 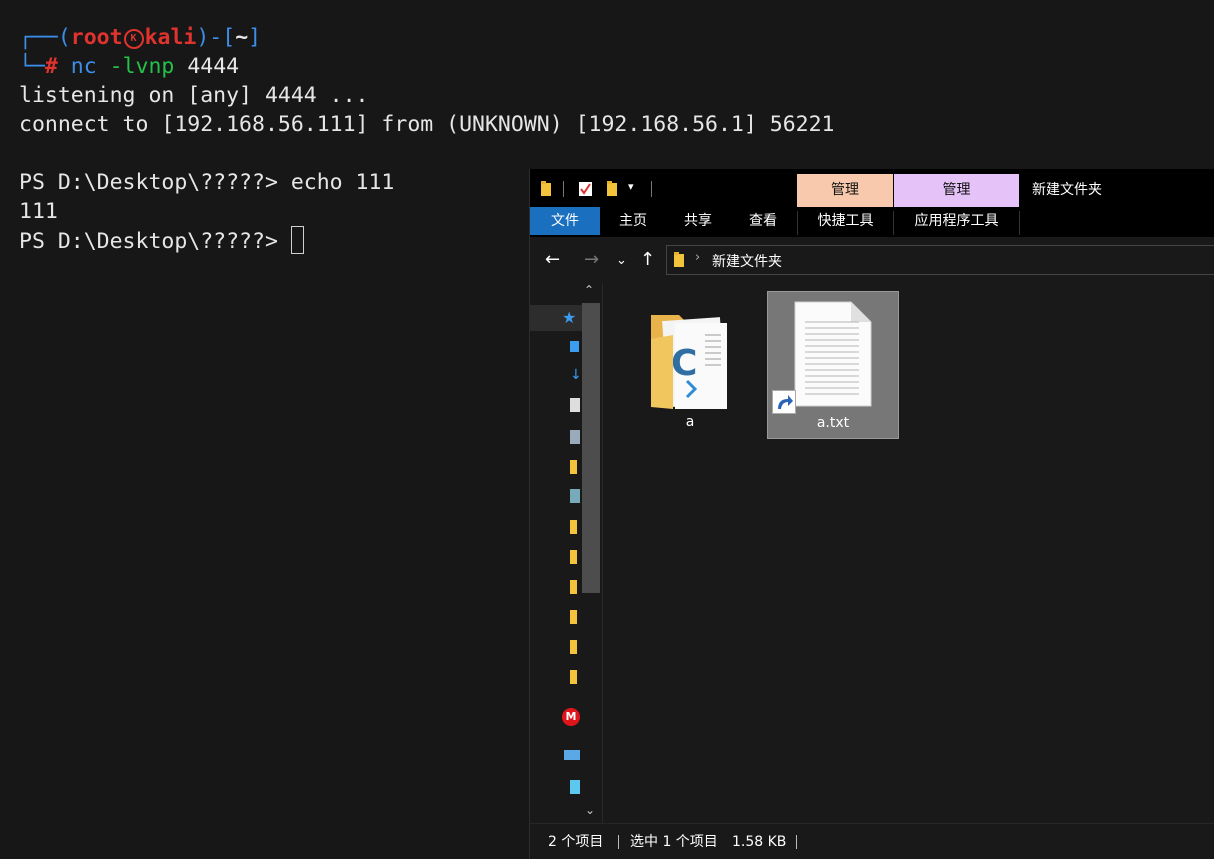 What do you see at coordinates (747, 261) in the screenshot?
I see `breadcrumb-current: 新建文件夹` at bounding box center [747, 261].